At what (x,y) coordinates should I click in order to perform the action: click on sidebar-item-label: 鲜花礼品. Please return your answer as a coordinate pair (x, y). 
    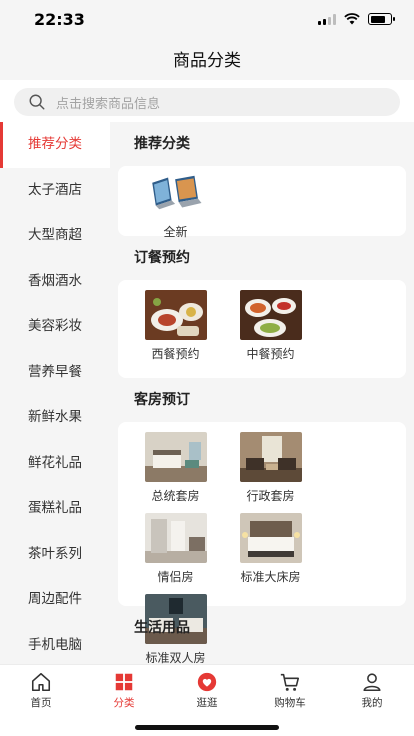
    Looking at the image, I should click on (55, 462).